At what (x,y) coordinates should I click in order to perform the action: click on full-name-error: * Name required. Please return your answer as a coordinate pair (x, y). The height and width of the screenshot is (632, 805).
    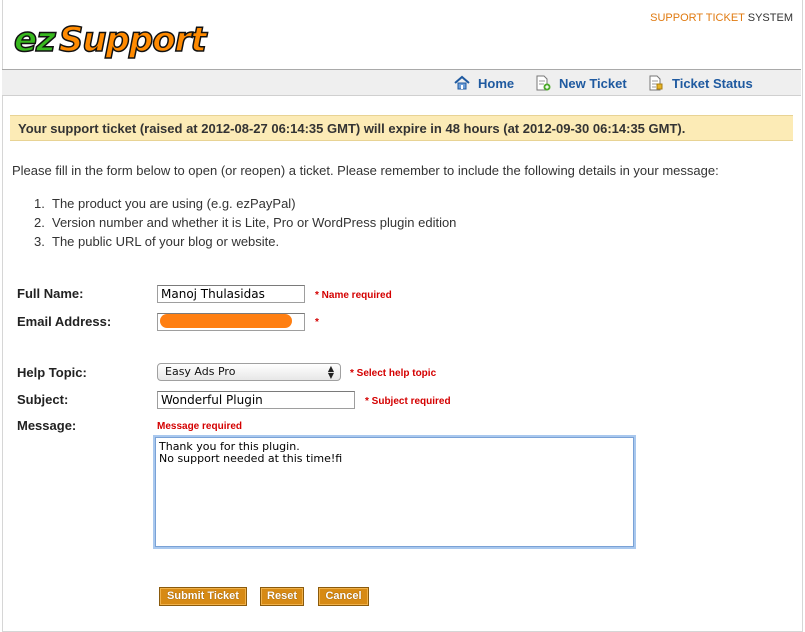
    Looking at the image, I should click on (353, 295).